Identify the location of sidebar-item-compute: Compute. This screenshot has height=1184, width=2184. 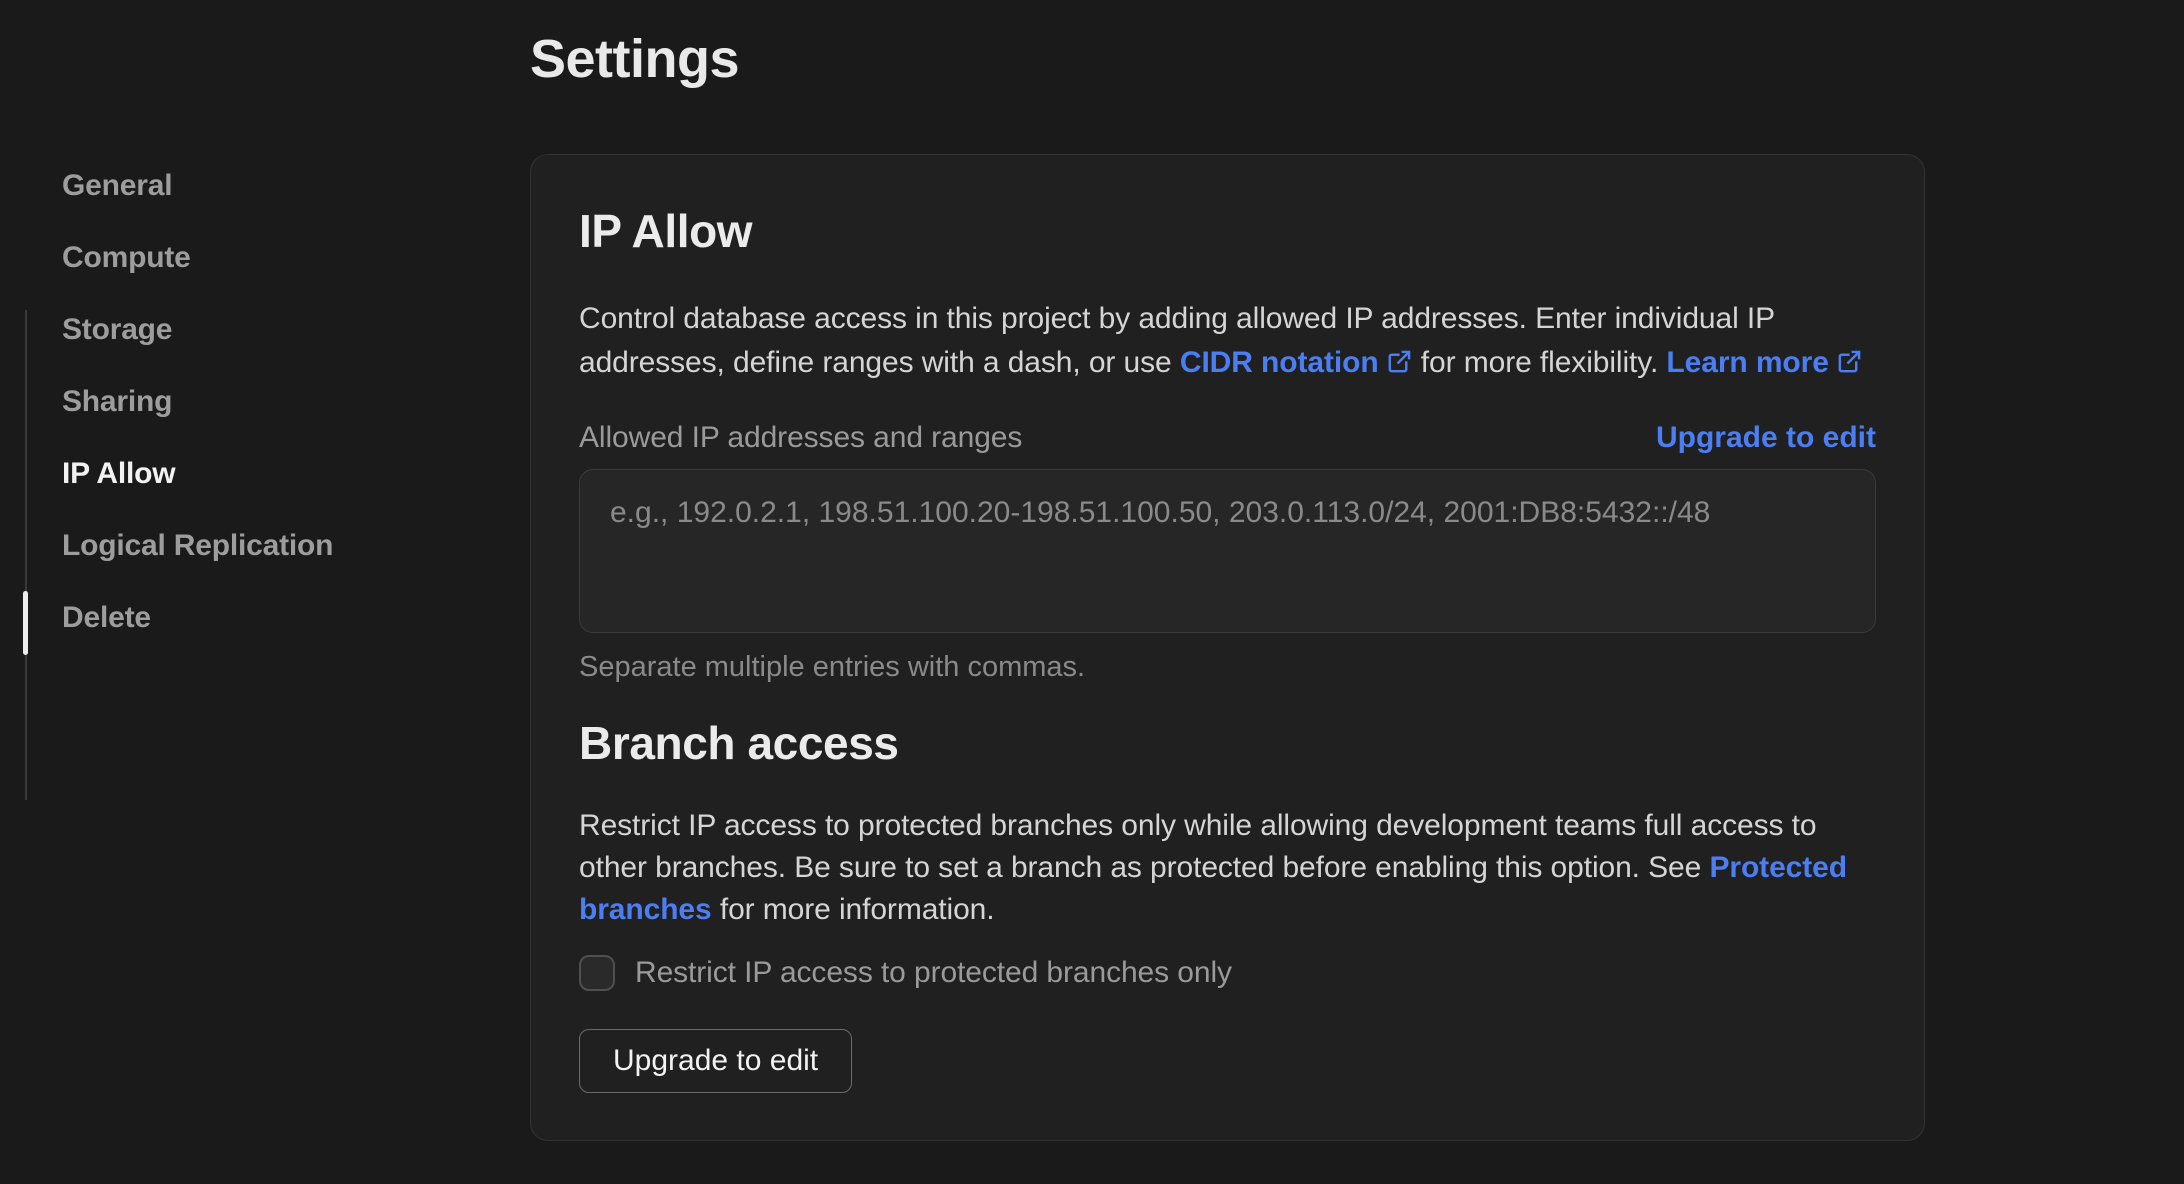
(240, 258).